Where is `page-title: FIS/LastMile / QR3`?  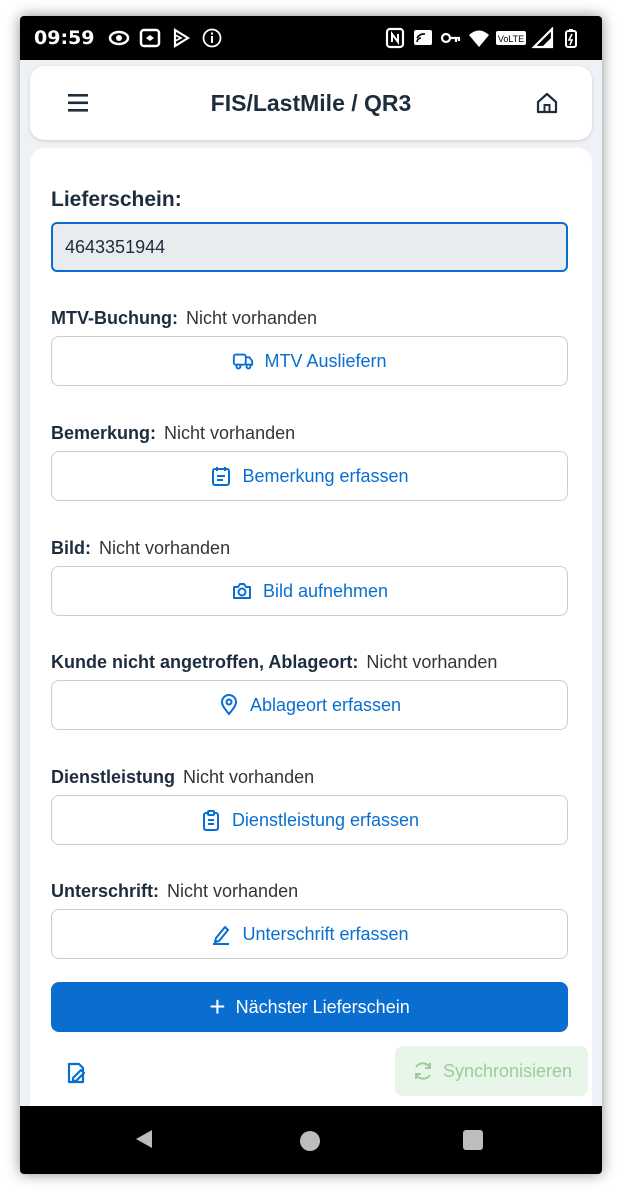
page-title: FIS/LastMile / QR3 is located at coordinates (311, 102).